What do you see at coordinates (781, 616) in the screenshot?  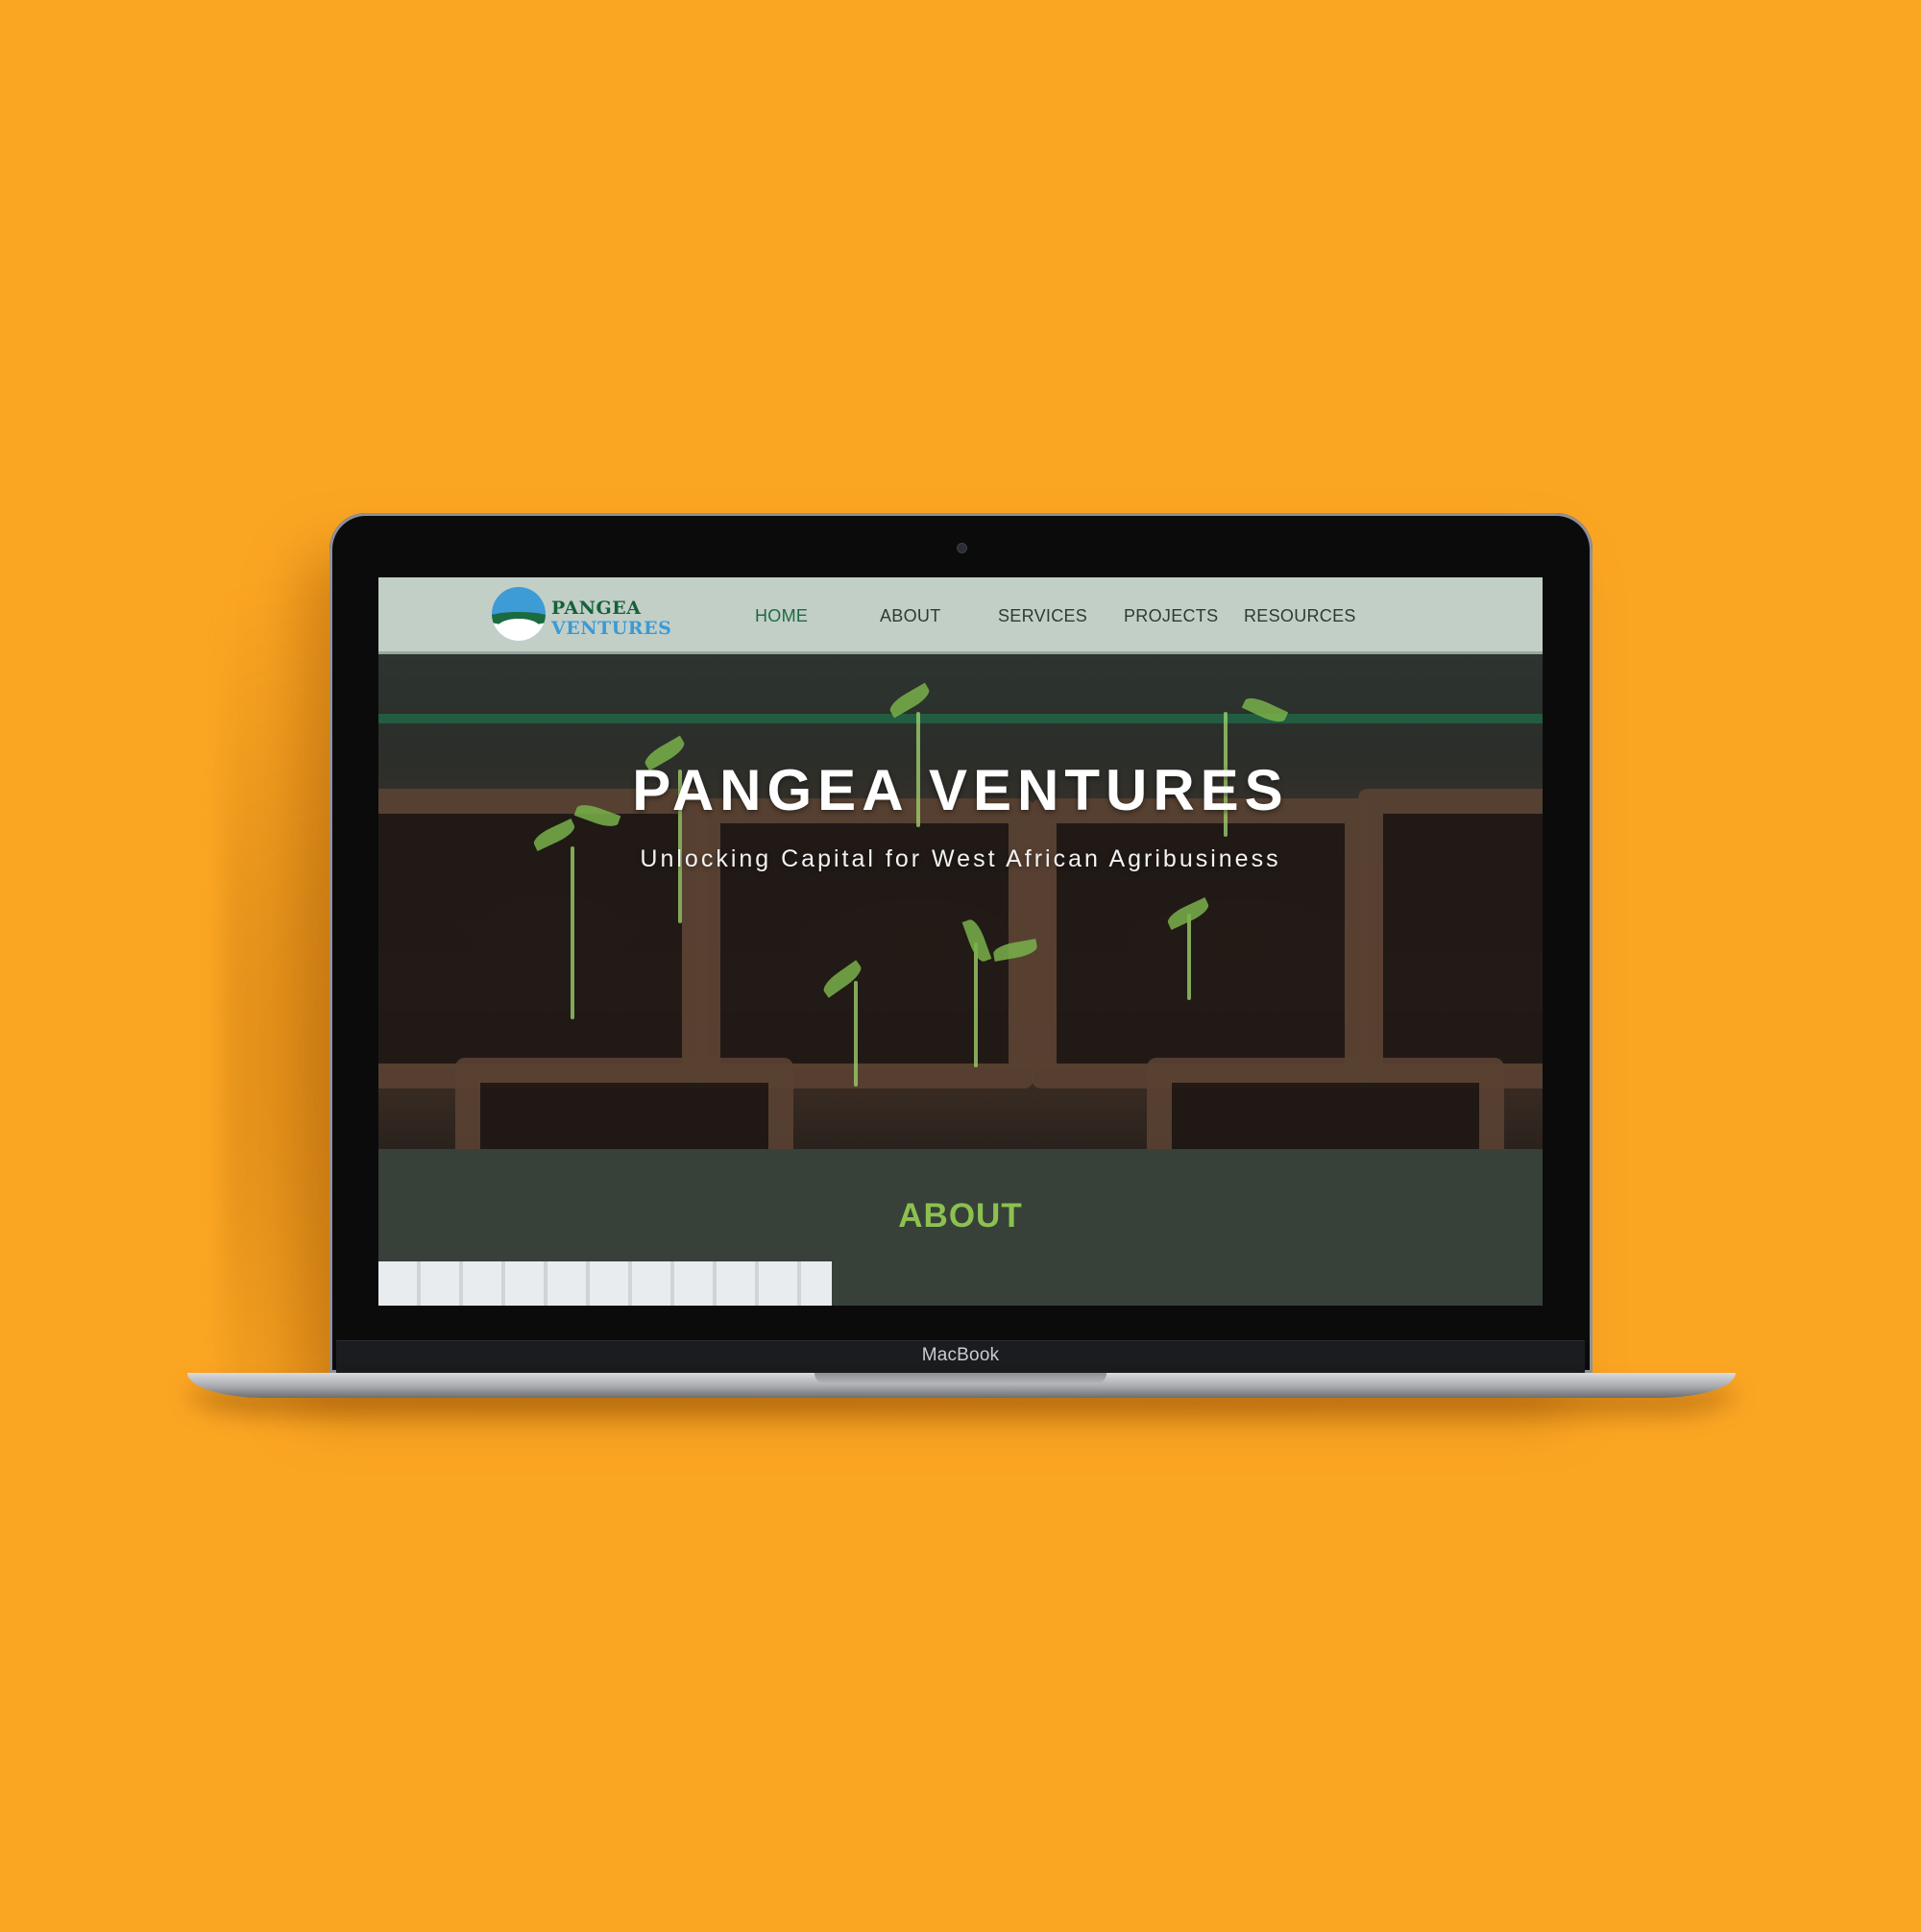 I see `nav-item-home: HOME` at bounding box center [781, 616].